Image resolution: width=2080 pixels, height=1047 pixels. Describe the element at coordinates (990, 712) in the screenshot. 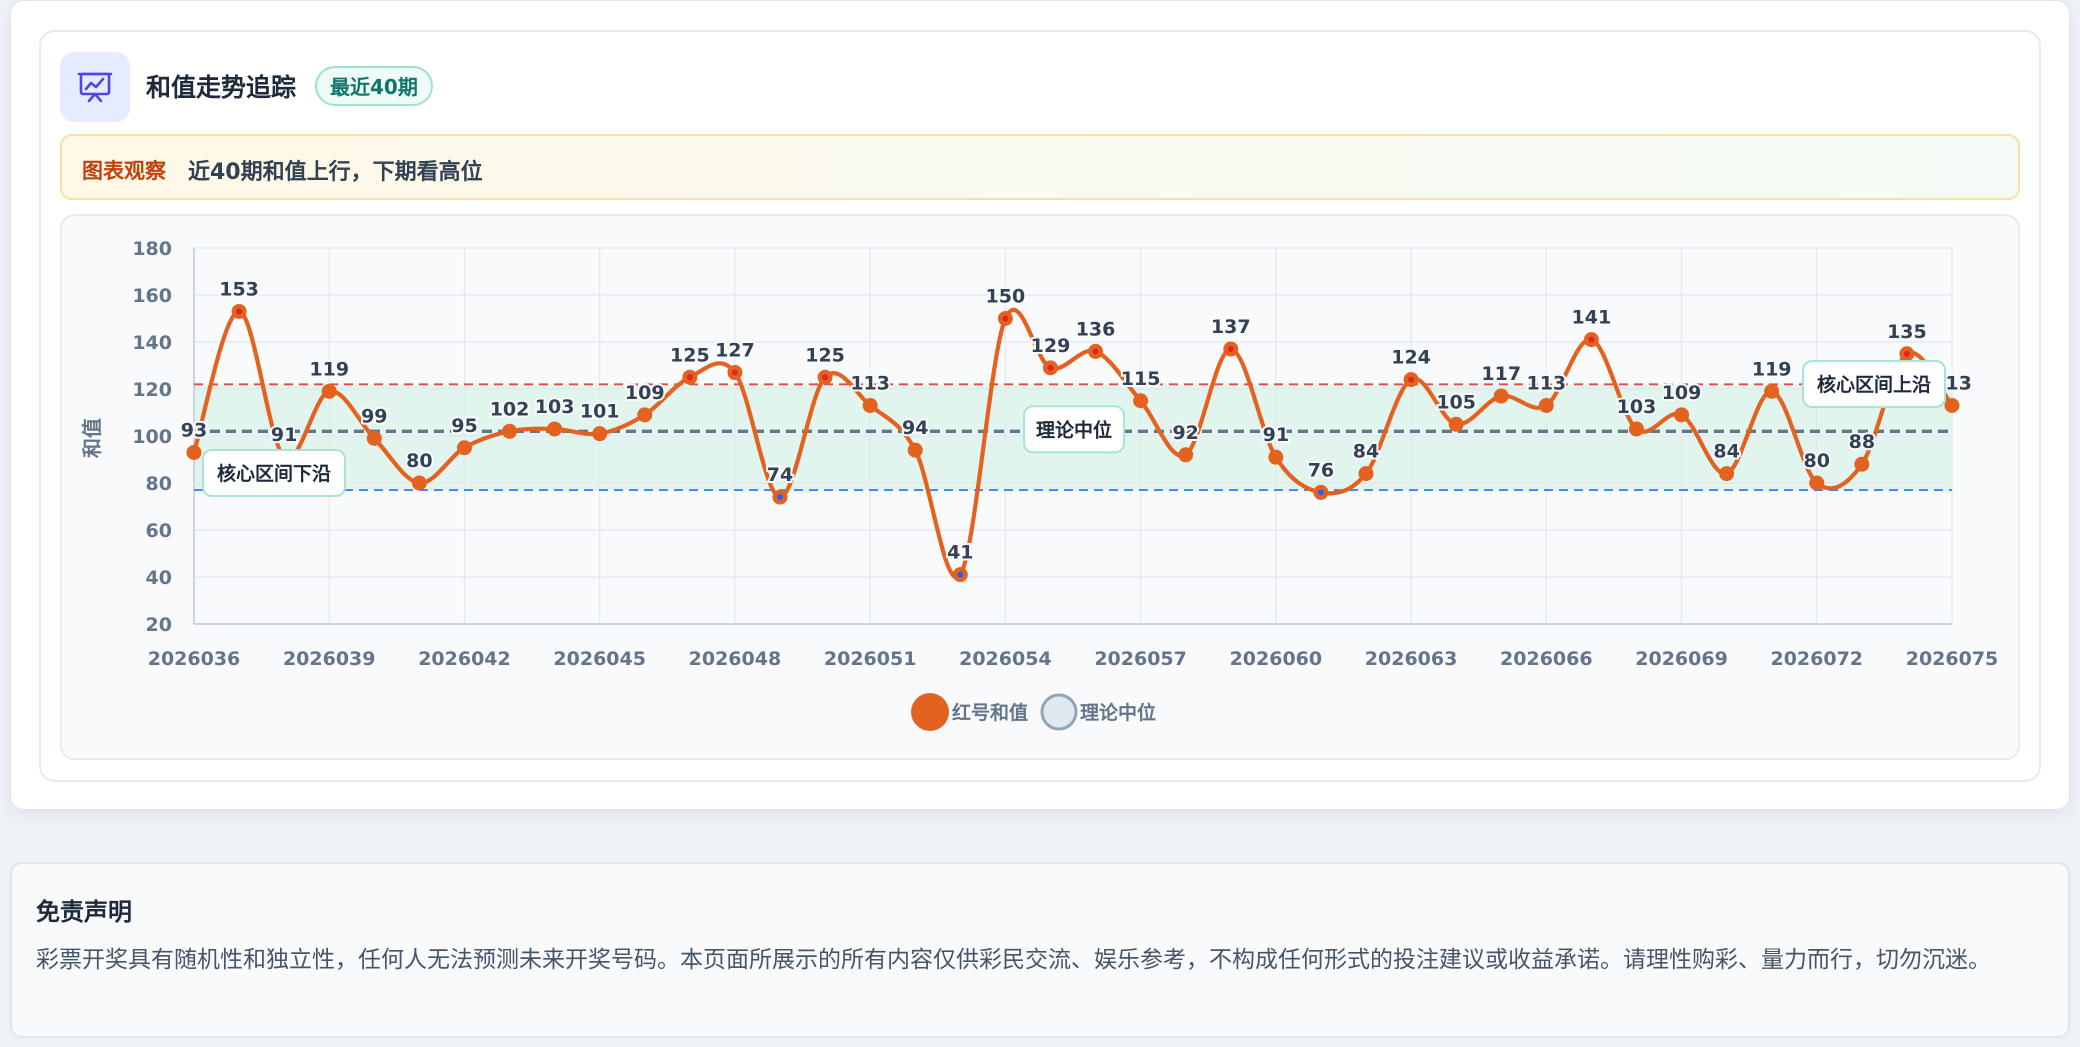

I see `legend-label-series: 红号和值` at that location.